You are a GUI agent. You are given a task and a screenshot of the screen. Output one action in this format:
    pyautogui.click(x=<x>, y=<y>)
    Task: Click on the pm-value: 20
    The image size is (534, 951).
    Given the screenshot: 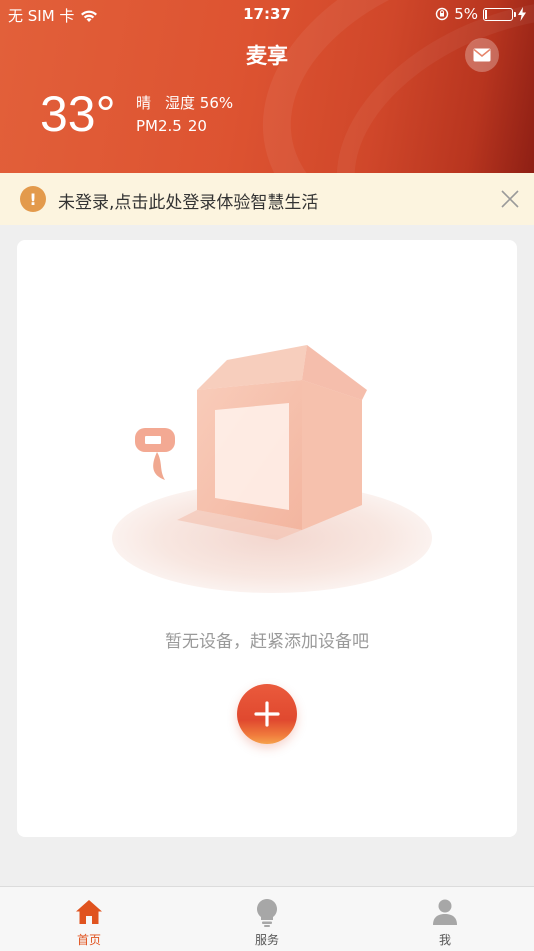 What is the action you would take?
    pyautogui.click(x=197, y=126)
    